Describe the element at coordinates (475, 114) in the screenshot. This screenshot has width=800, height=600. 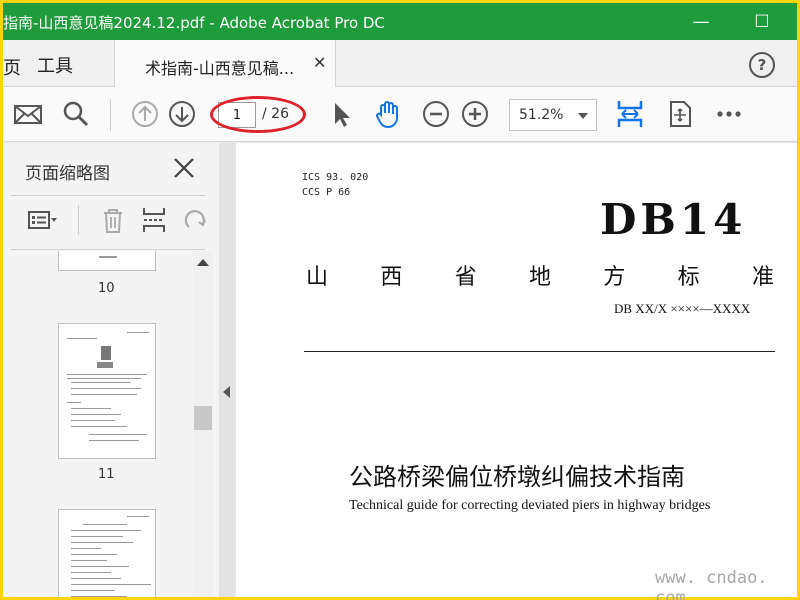
I see `zoom-in-icon` at that location.